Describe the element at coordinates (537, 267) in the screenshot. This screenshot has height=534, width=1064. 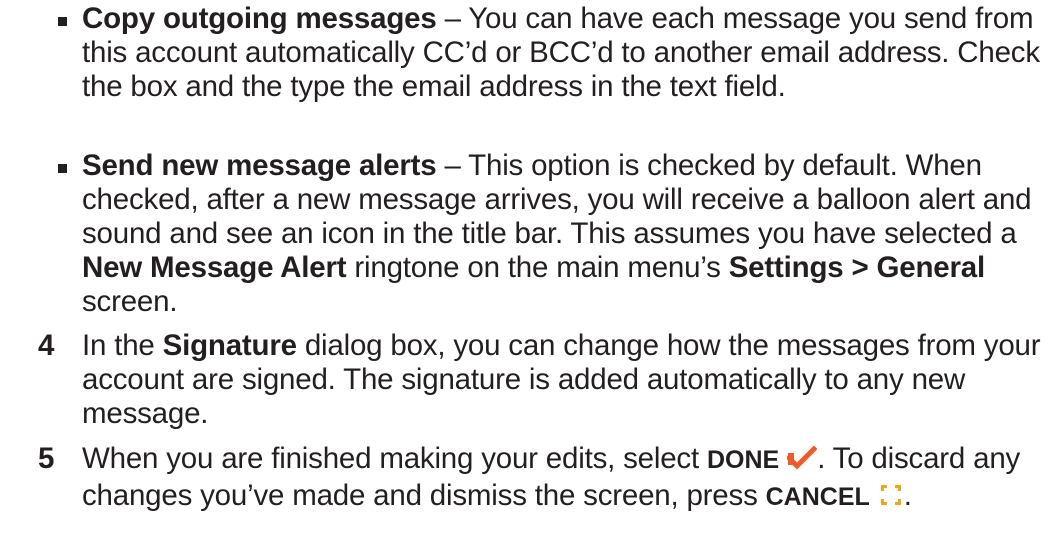
I see `bullet-text: ringtone on the main menu’s` at that location.